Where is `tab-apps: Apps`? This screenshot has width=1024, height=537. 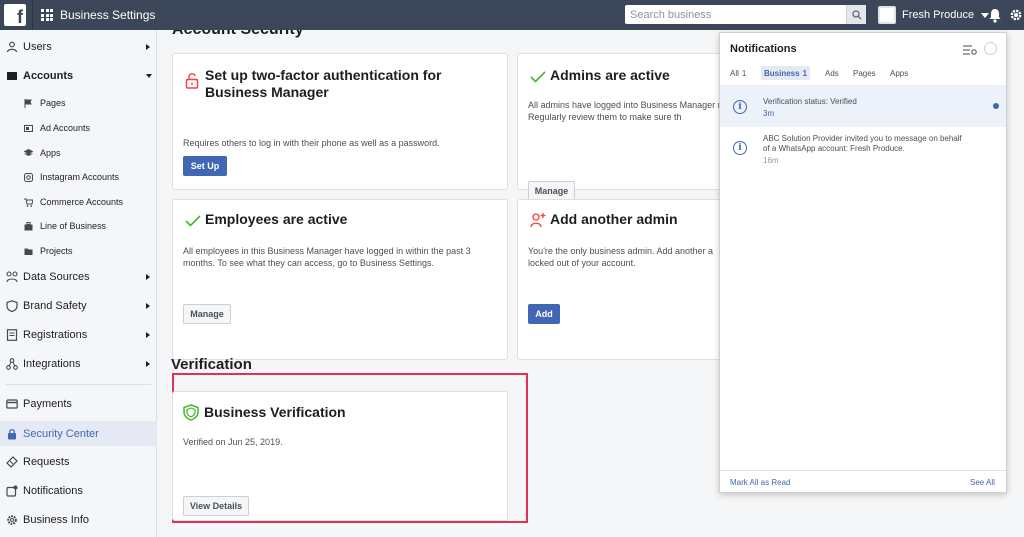 tab-apps: Apps is located at coordinates (899, 73).